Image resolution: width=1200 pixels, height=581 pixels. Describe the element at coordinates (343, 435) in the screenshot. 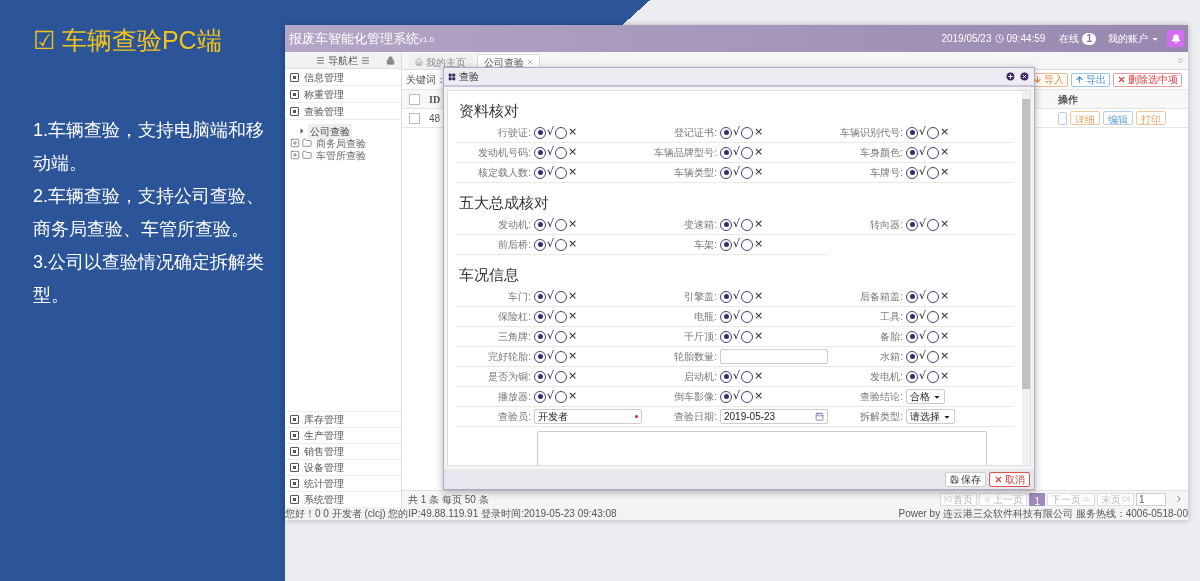

I see `sidebar-item: 生产管理` at that location.